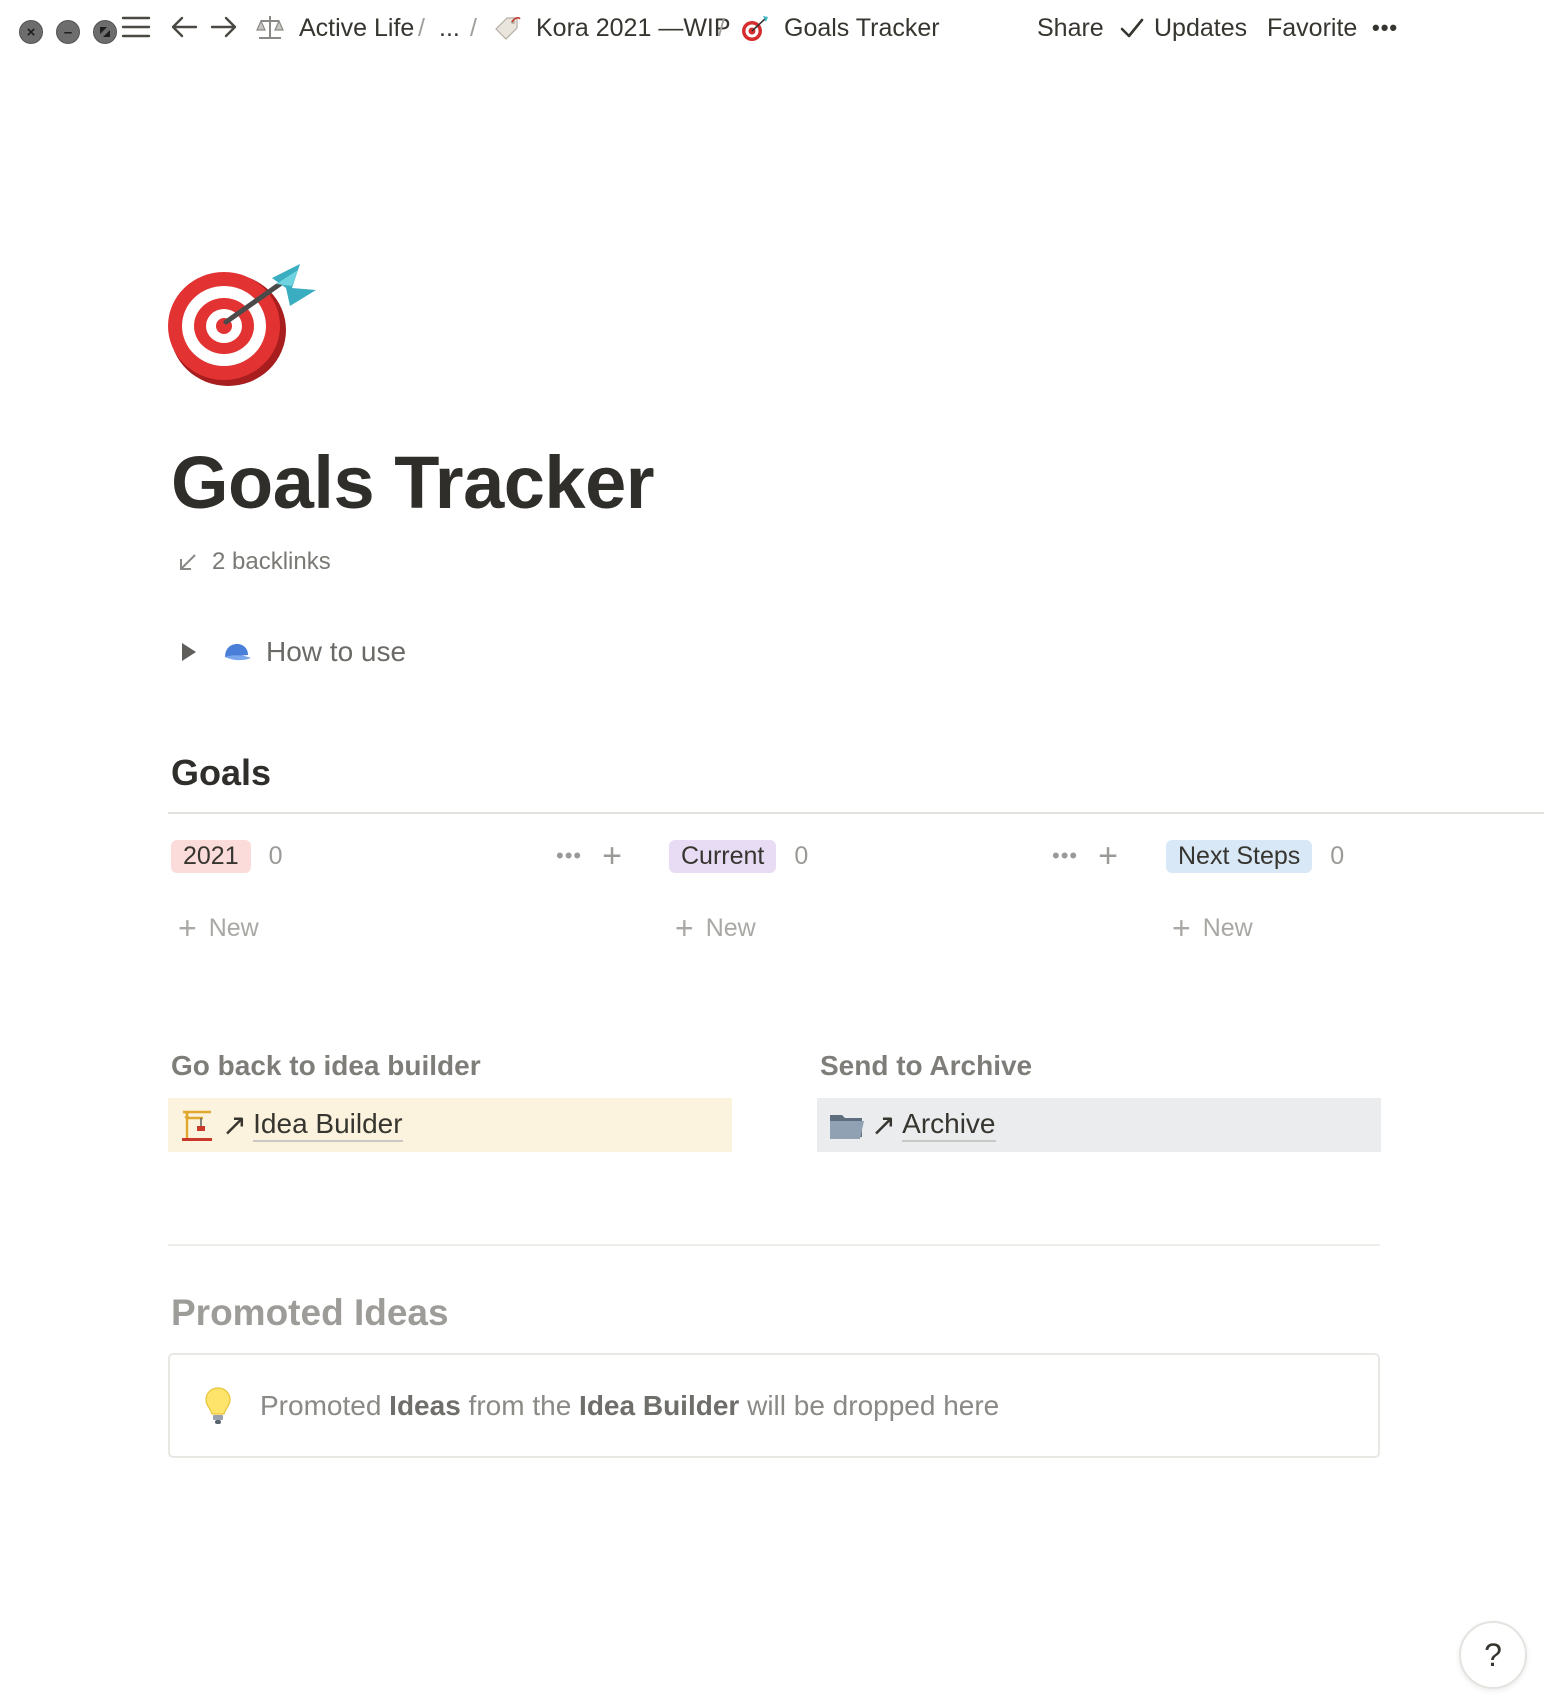  I want to click on fullscreen-icon, so click(105, 32).